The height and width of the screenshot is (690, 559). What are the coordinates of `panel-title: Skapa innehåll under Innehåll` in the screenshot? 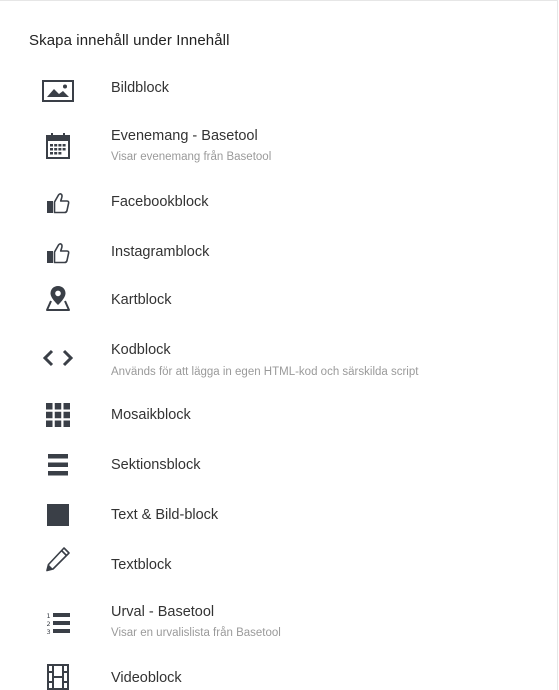 It's located at (129, 40).